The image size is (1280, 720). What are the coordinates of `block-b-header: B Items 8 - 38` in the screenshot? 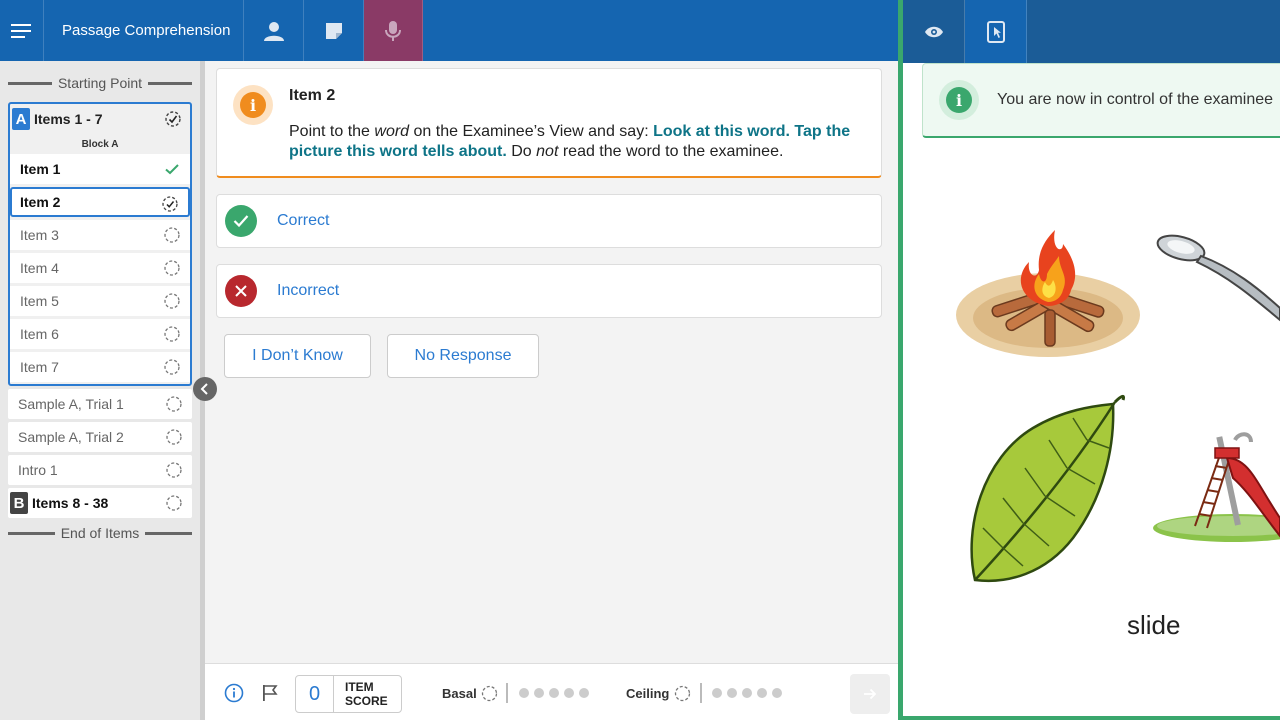 It's located at (100, 503).